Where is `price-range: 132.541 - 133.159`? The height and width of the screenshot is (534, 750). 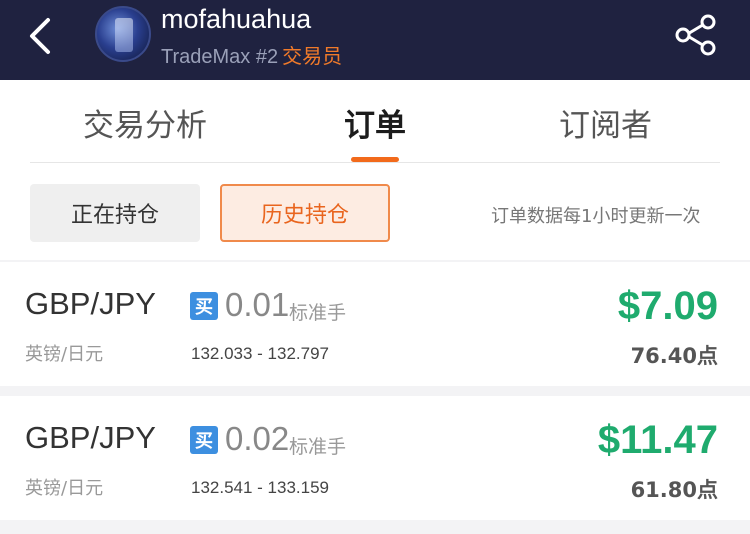 price-range: 132.541 - 133.159 is located at coordinates (260, 487).